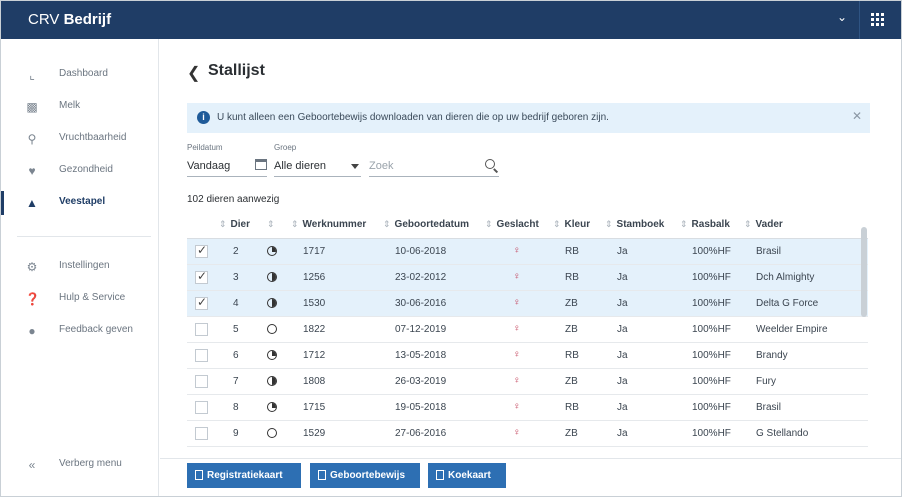  What do you see at coordinates (857, 116) in the screenshot?
I see `close-icon: ✕` at bounding box center [857, 116].